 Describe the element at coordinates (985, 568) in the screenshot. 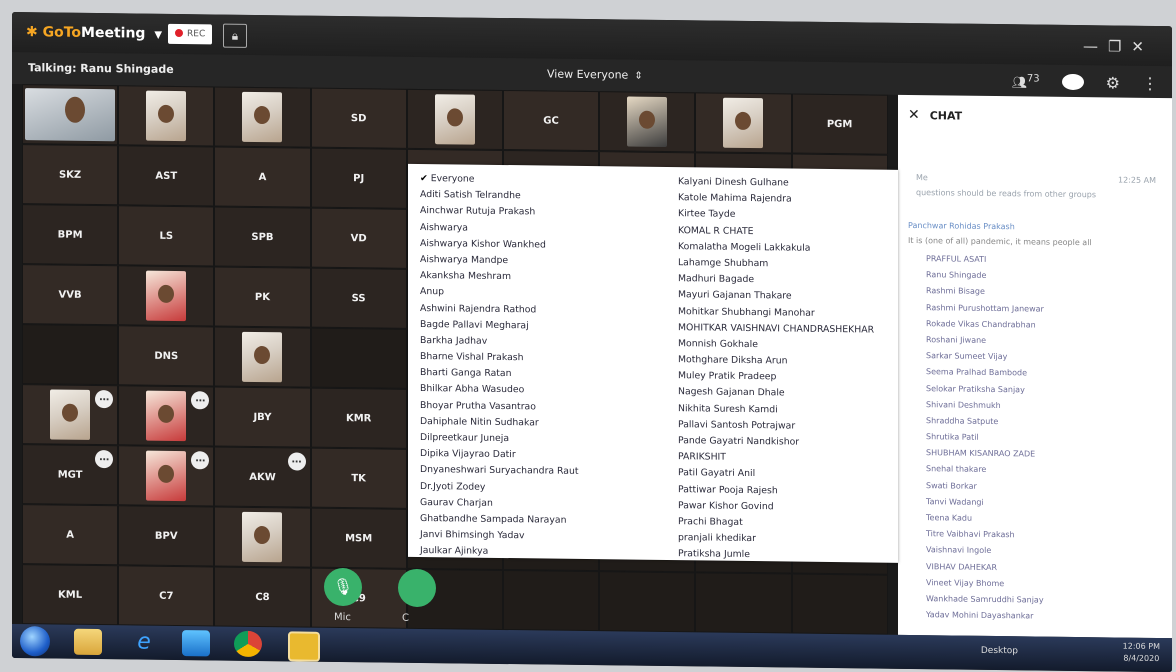

I see `recipient-option: VIBHAV DAHEKAR` at that location.